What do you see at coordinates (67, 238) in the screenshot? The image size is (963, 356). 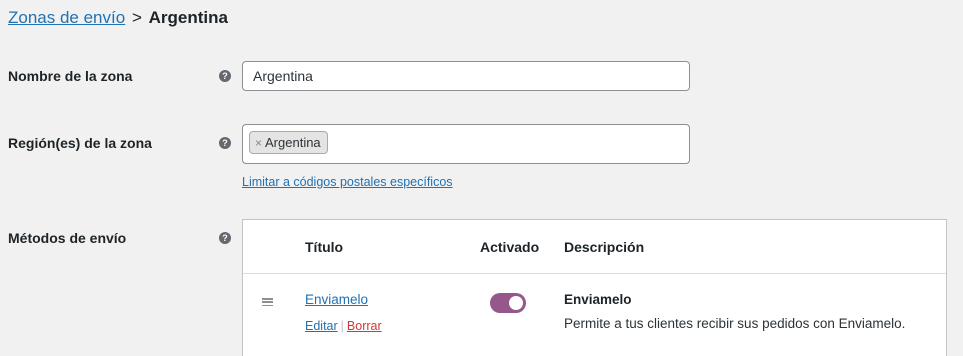 I see `shipping-methods-label: Métodos de envío` at bounding box center [67, 238].